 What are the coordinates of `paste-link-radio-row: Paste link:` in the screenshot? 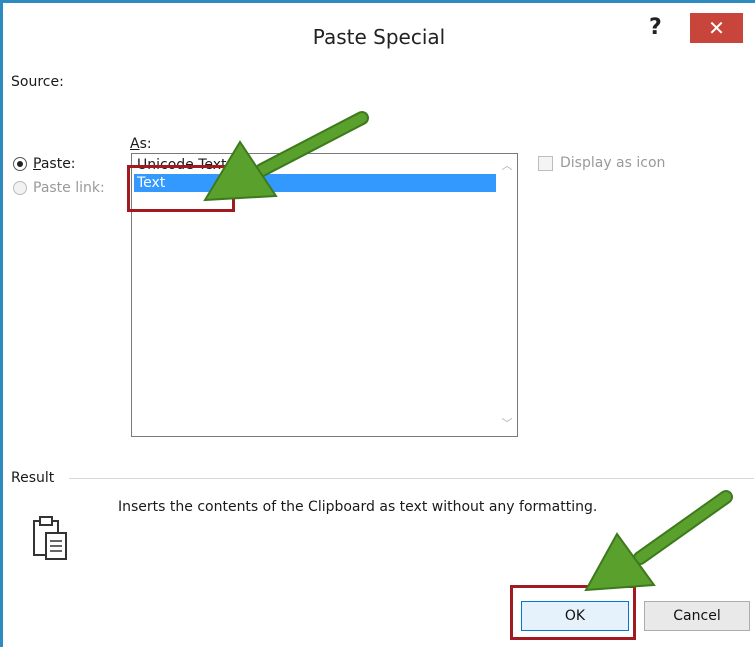 It's located at (59, 188).